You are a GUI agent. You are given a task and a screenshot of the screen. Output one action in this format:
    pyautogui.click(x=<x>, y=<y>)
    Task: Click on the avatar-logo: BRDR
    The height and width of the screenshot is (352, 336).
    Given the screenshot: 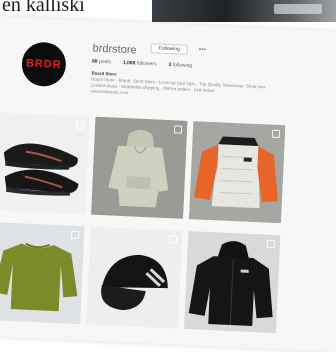 What is the action you would take?
    pyautogui.click(x=44, y=64)
    